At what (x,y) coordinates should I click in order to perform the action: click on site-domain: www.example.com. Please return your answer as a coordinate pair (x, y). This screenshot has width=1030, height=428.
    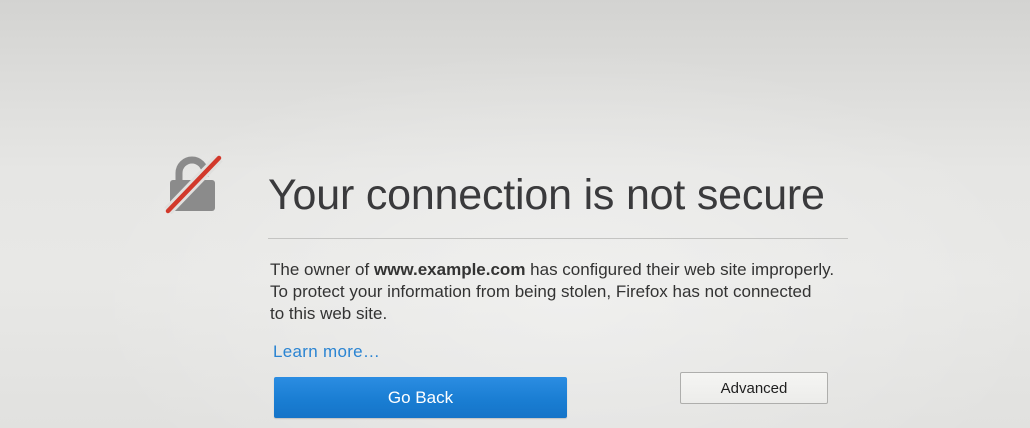
    Looking at the image, I should click on (449, 269).